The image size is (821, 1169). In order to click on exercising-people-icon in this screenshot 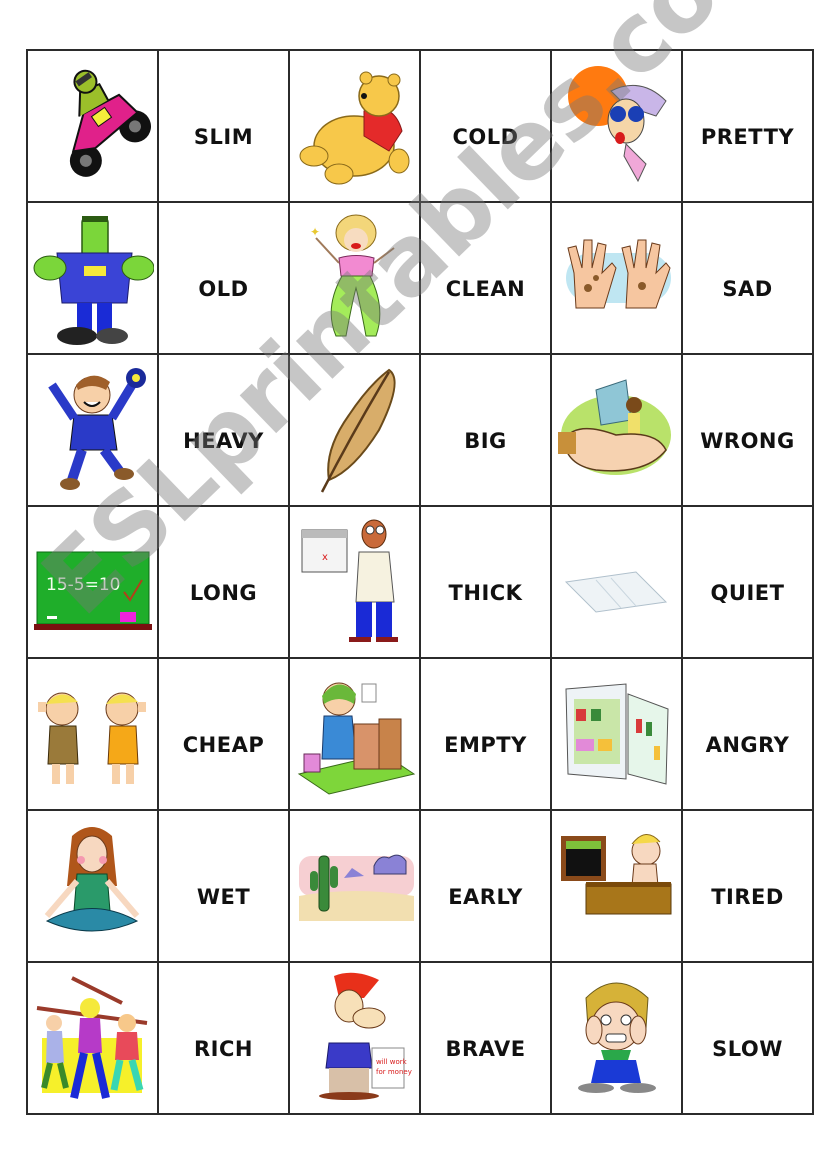, I will do `click(92, 1038)`.